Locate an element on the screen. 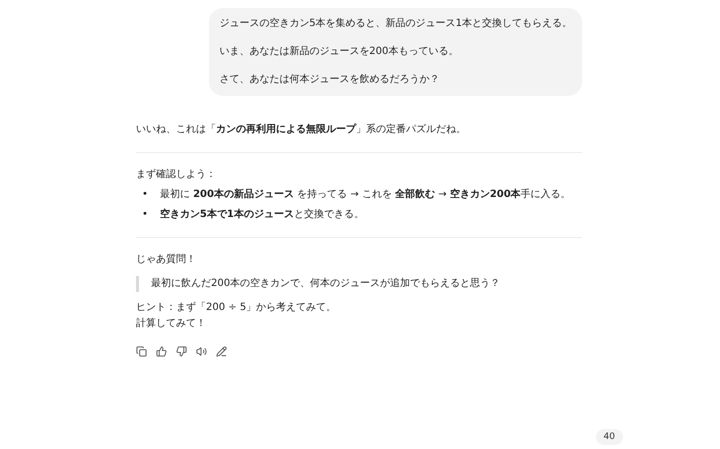  response-text: じゃあ質問！ is located at coordinates (166, 259).